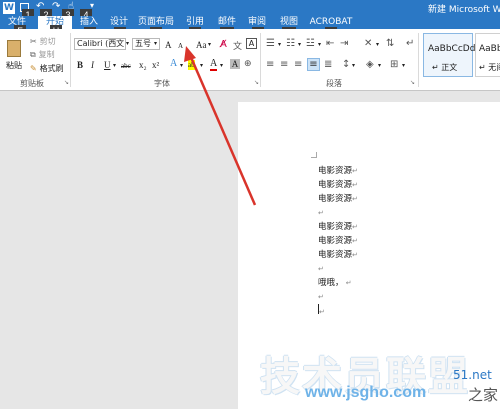 The image size is (500, 409). Describe the element at coordinates (472, 375) in the screenshot. I see `watermark-side-text: 51.net` at that location.